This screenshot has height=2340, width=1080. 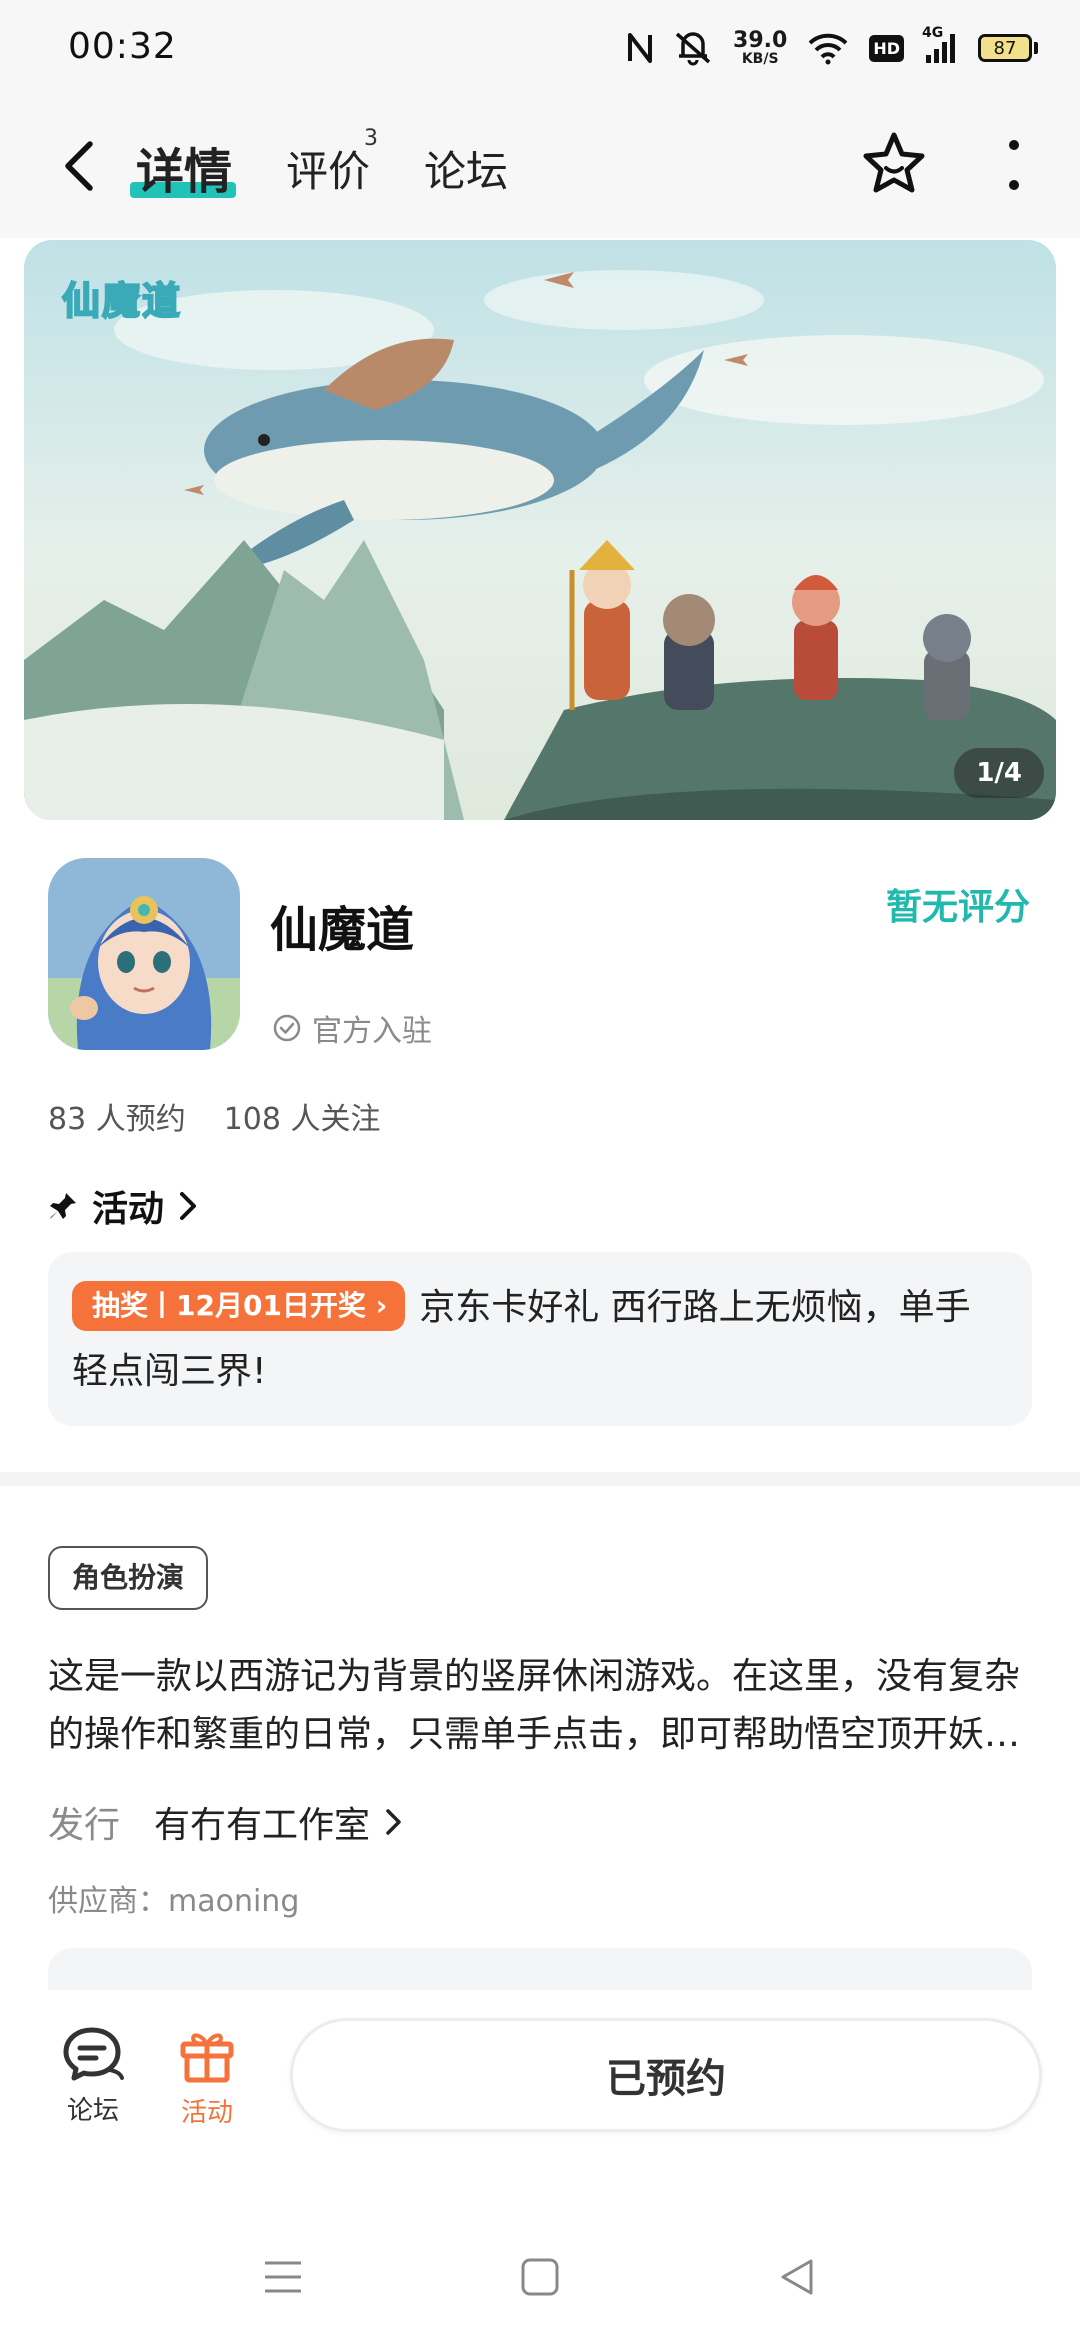 I want to click on official-badge: 官方入驻, so click(x=352, y=1028).